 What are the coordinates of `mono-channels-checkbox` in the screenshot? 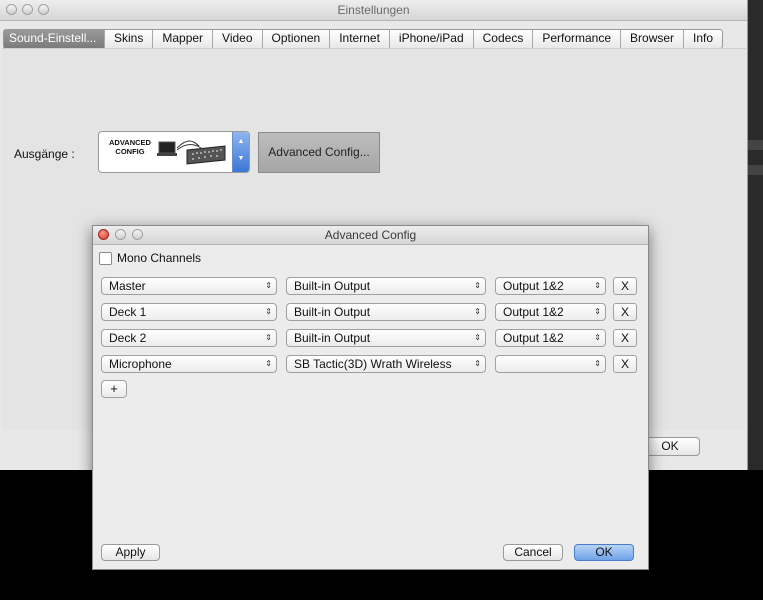 It's located at (105, 258).